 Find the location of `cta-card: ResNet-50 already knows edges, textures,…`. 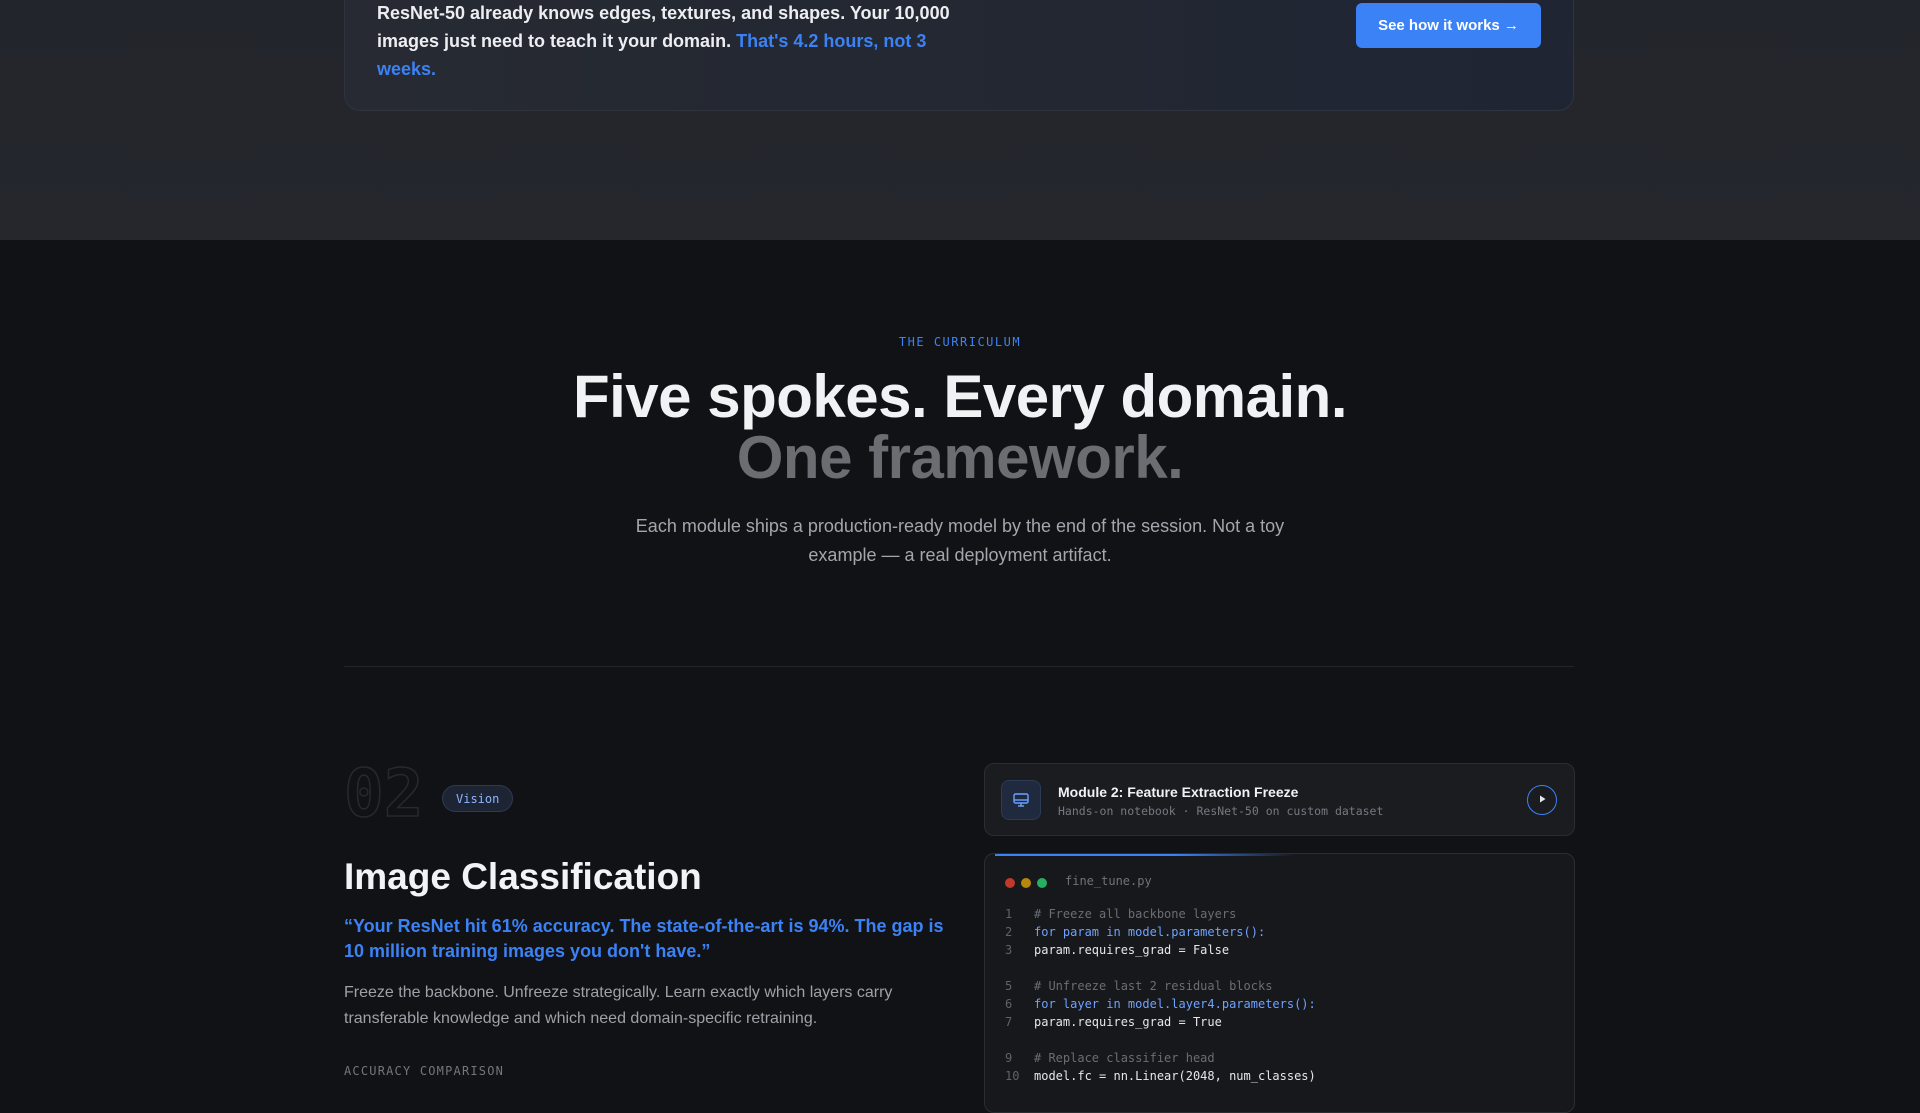

cta-card: ResNet-50 already knows edges, textures,… is located at coordinates (959, 55).